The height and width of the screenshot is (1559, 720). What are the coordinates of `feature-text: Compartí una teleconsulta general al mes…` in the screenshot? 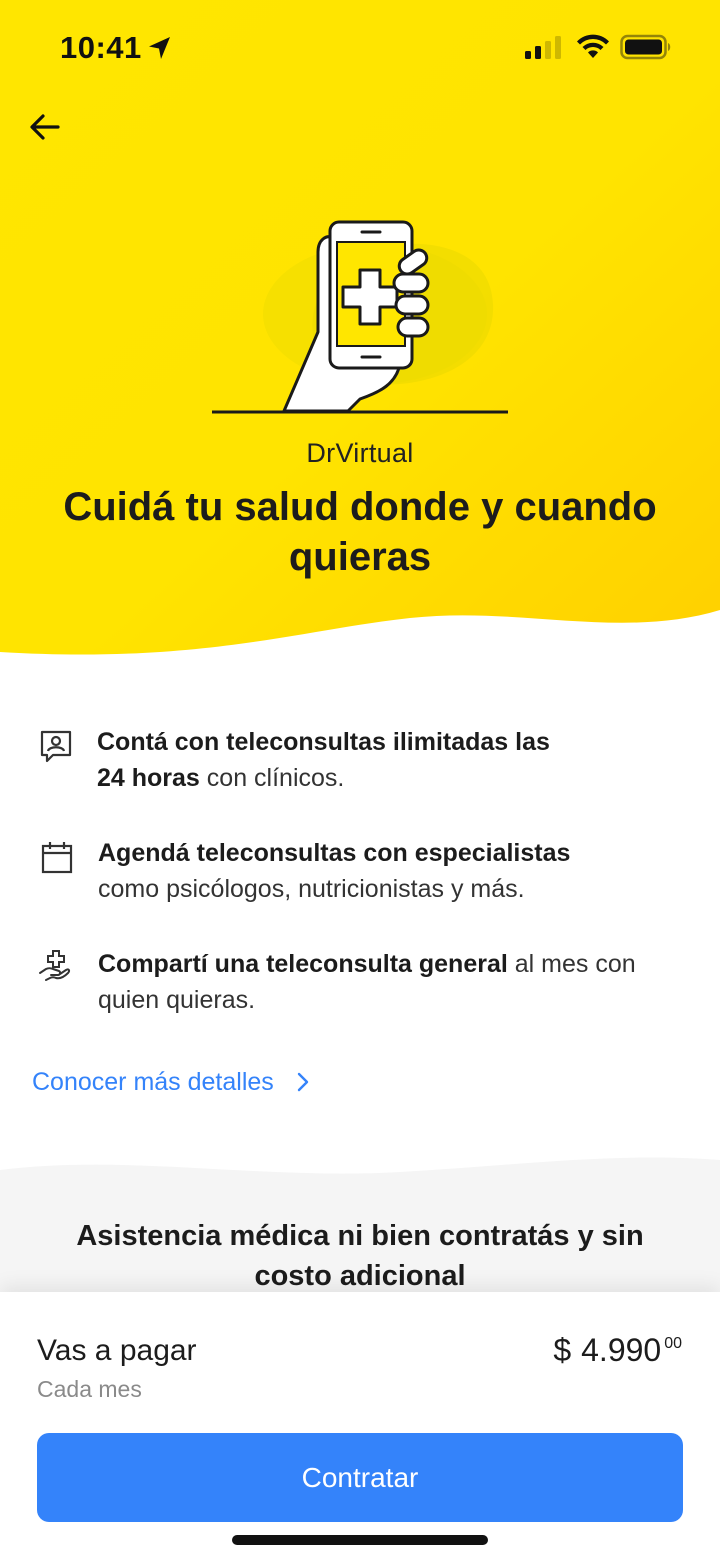 It's located at (388, 982).